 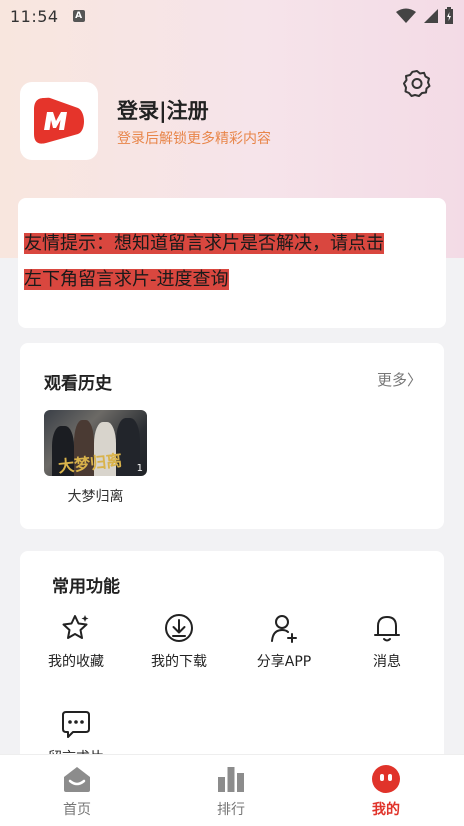 What do you see at coordinates (179, 662) in the screenshot?
I see `downloads-label: 我的下载` at bounding box center [179, 662].